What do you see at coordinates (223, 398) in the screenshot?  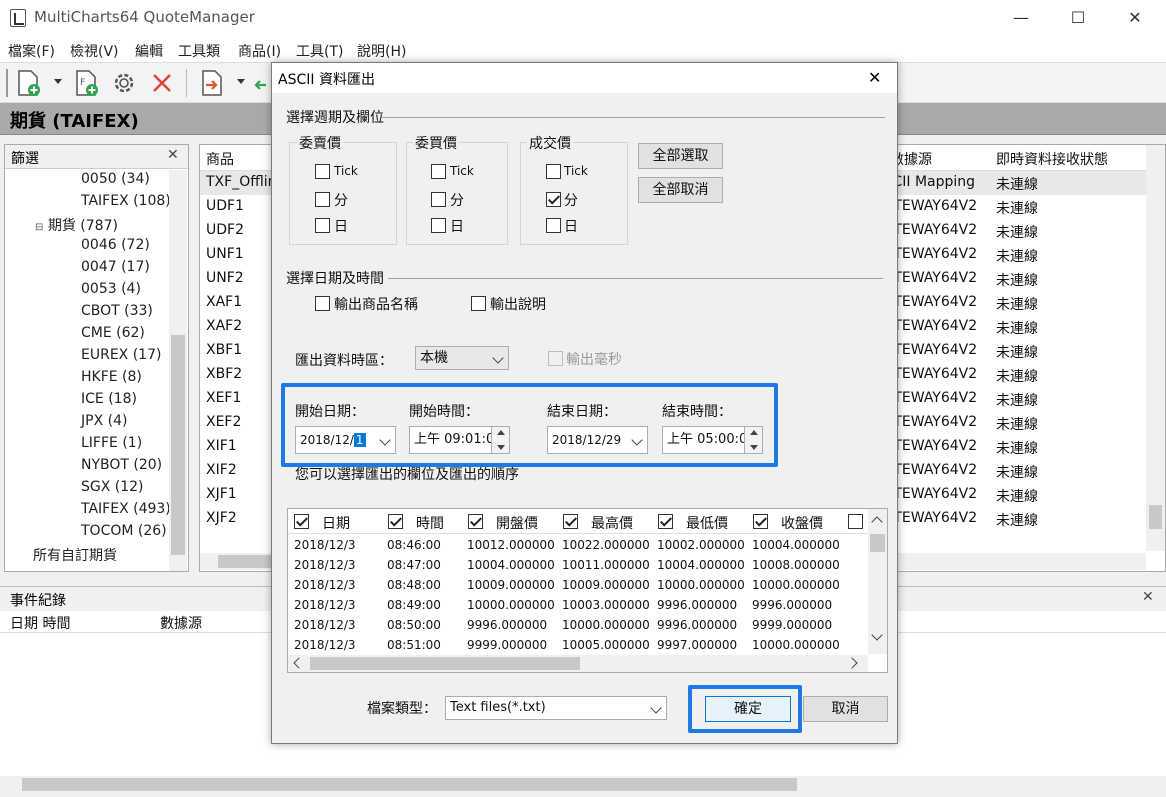 I see `grid-symbol-cell: XEF1` at bounding box center [223, 398].